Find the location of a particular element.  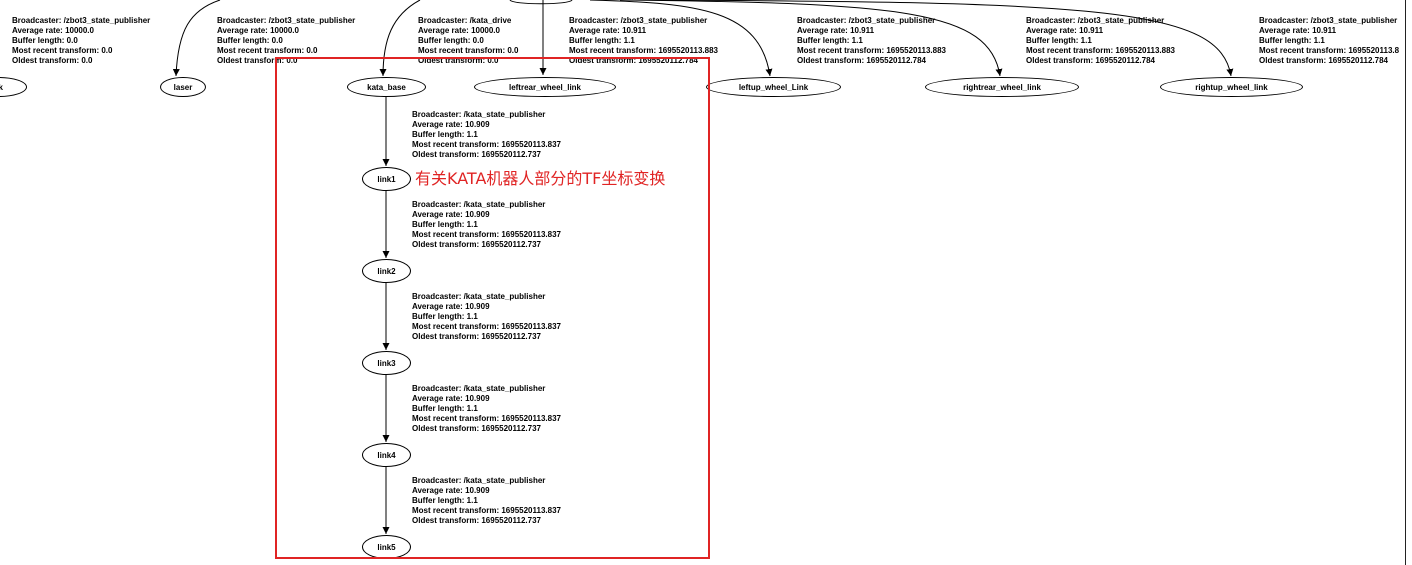

node-leftup-wheel-link: leftup_wheel_Link is located at coordinates (773, 87).